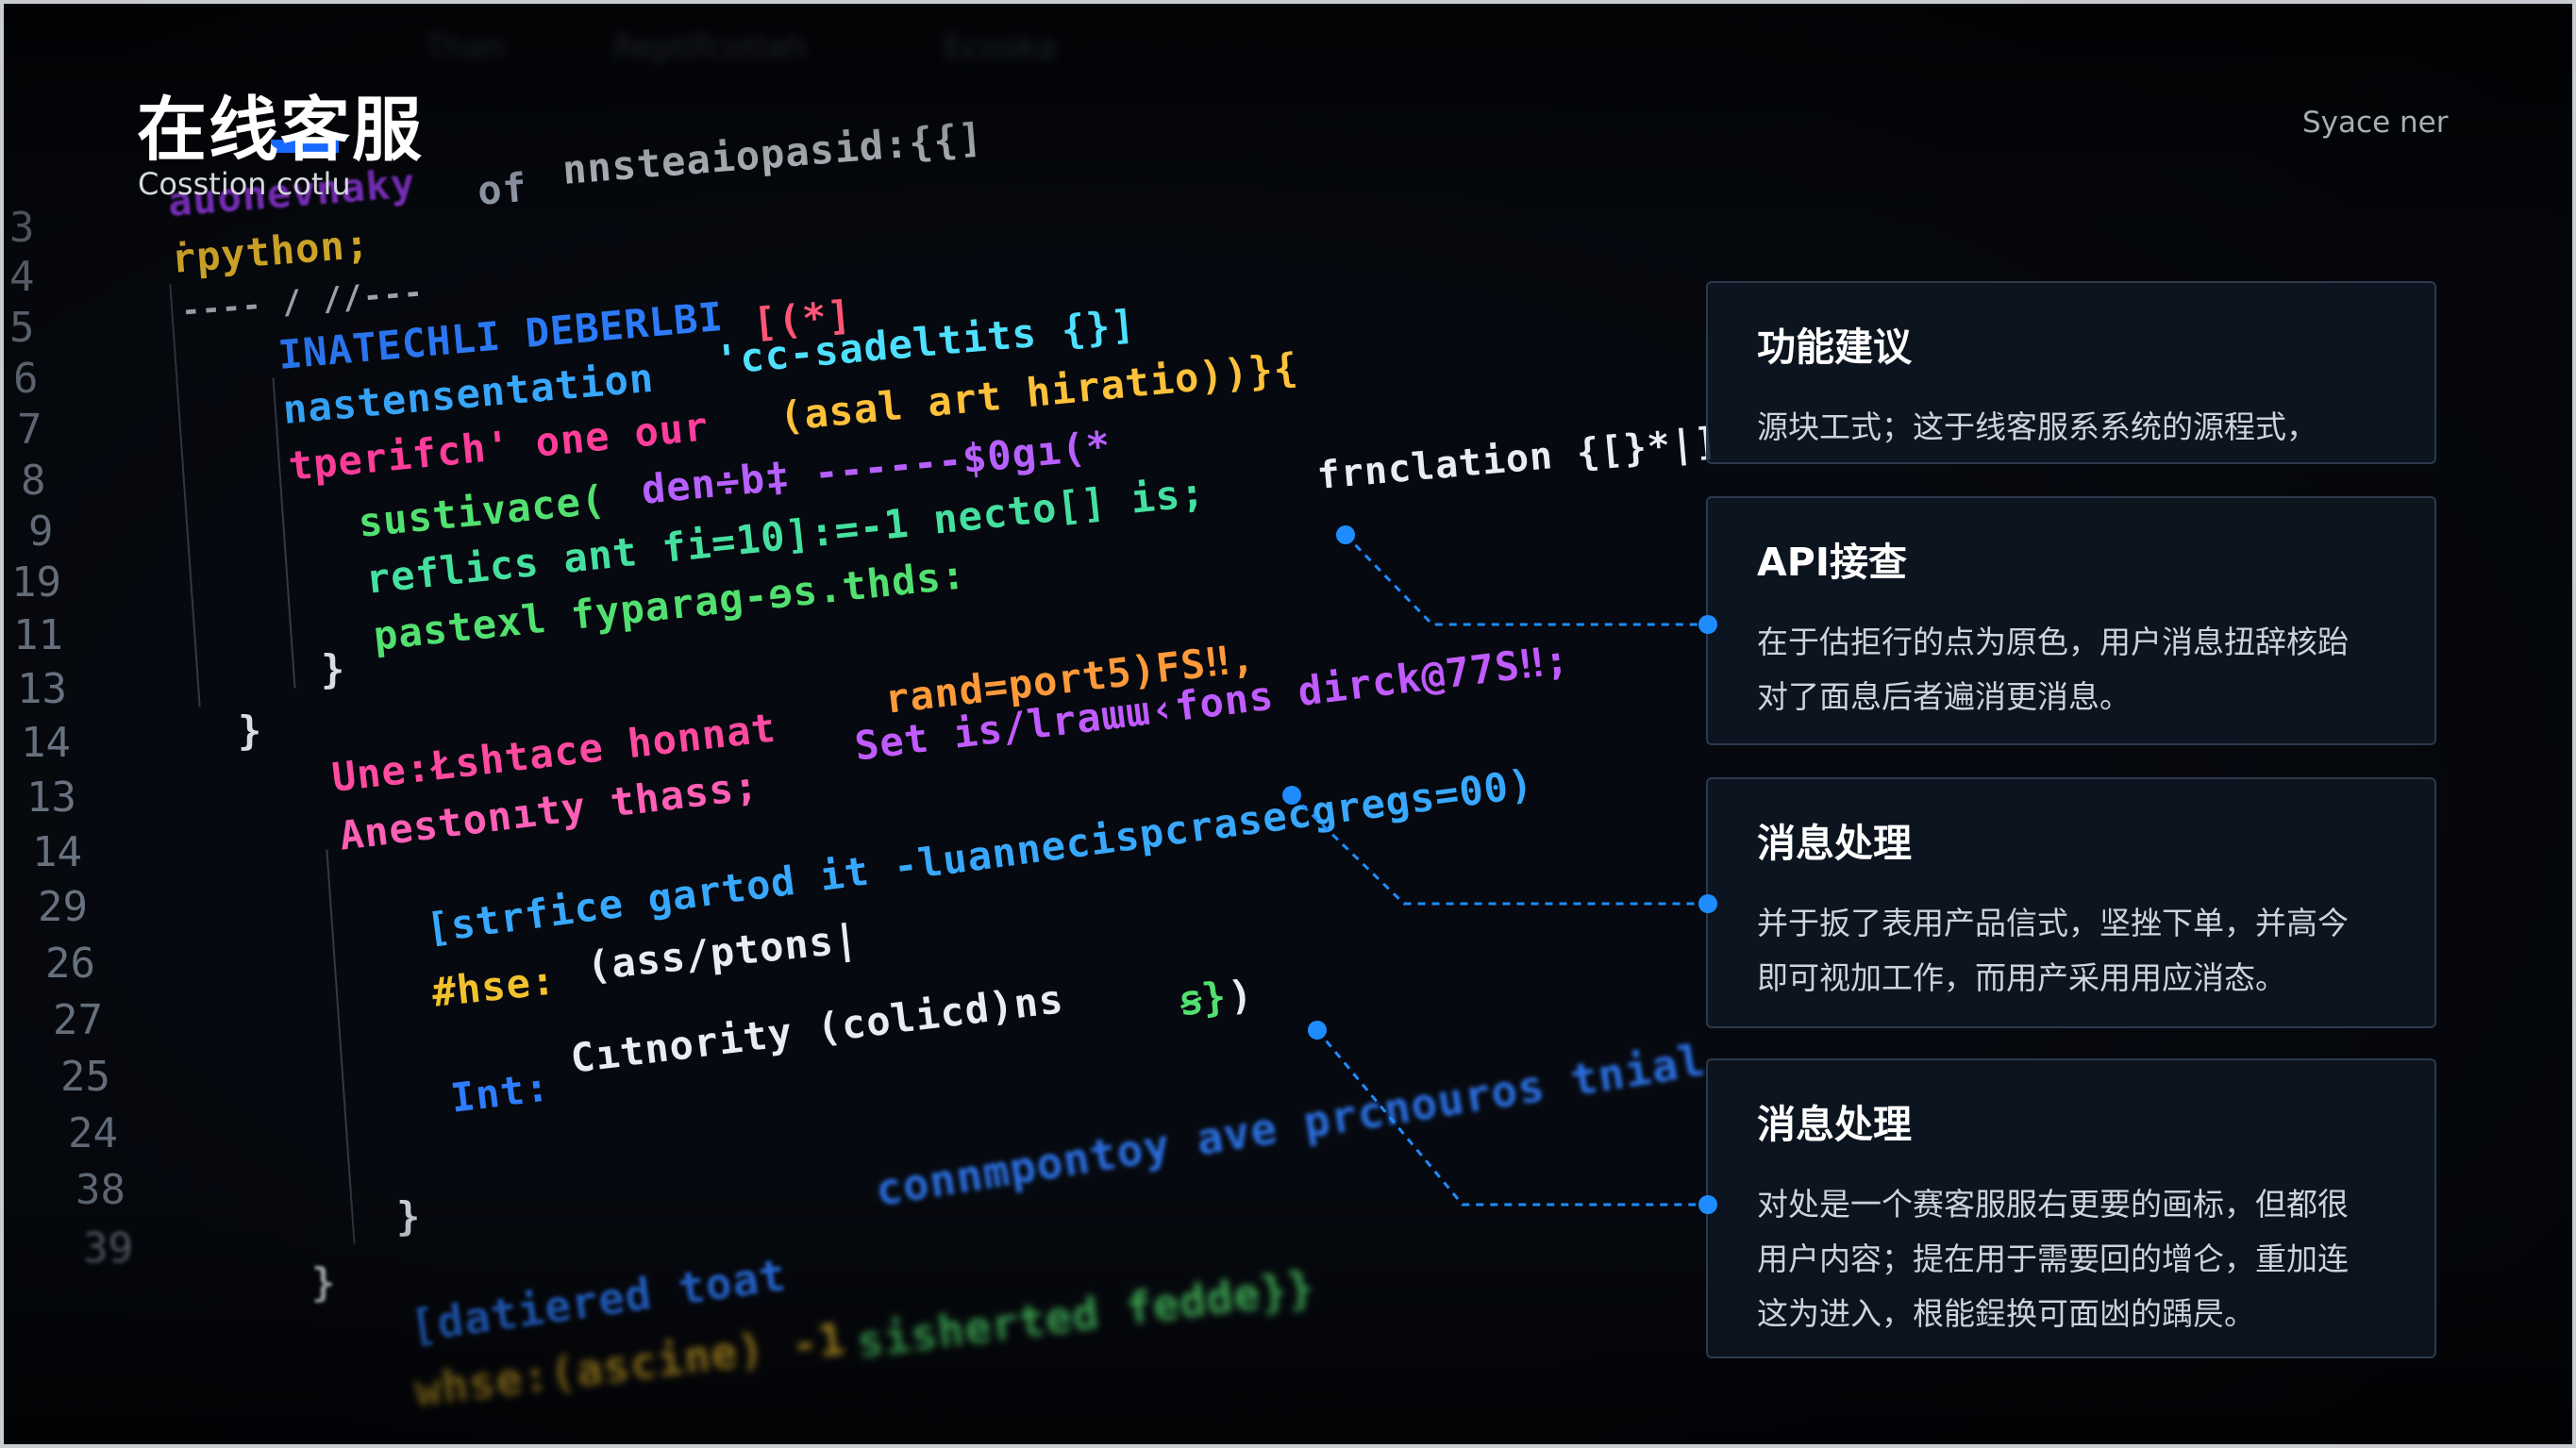 Image resolution: width=2576 pixels, height=1448 pixels. I want to click on connector-lines, so click(1499, 869).